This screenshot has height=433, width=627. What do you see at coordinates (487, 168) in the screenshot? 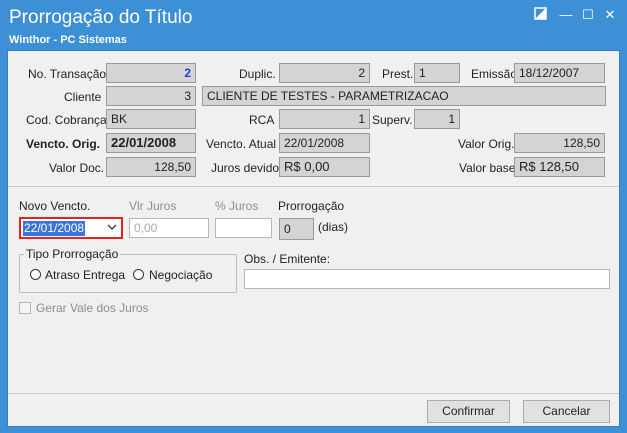
I see `valor-base-label: Valor base` at bounding box center [487, 168].